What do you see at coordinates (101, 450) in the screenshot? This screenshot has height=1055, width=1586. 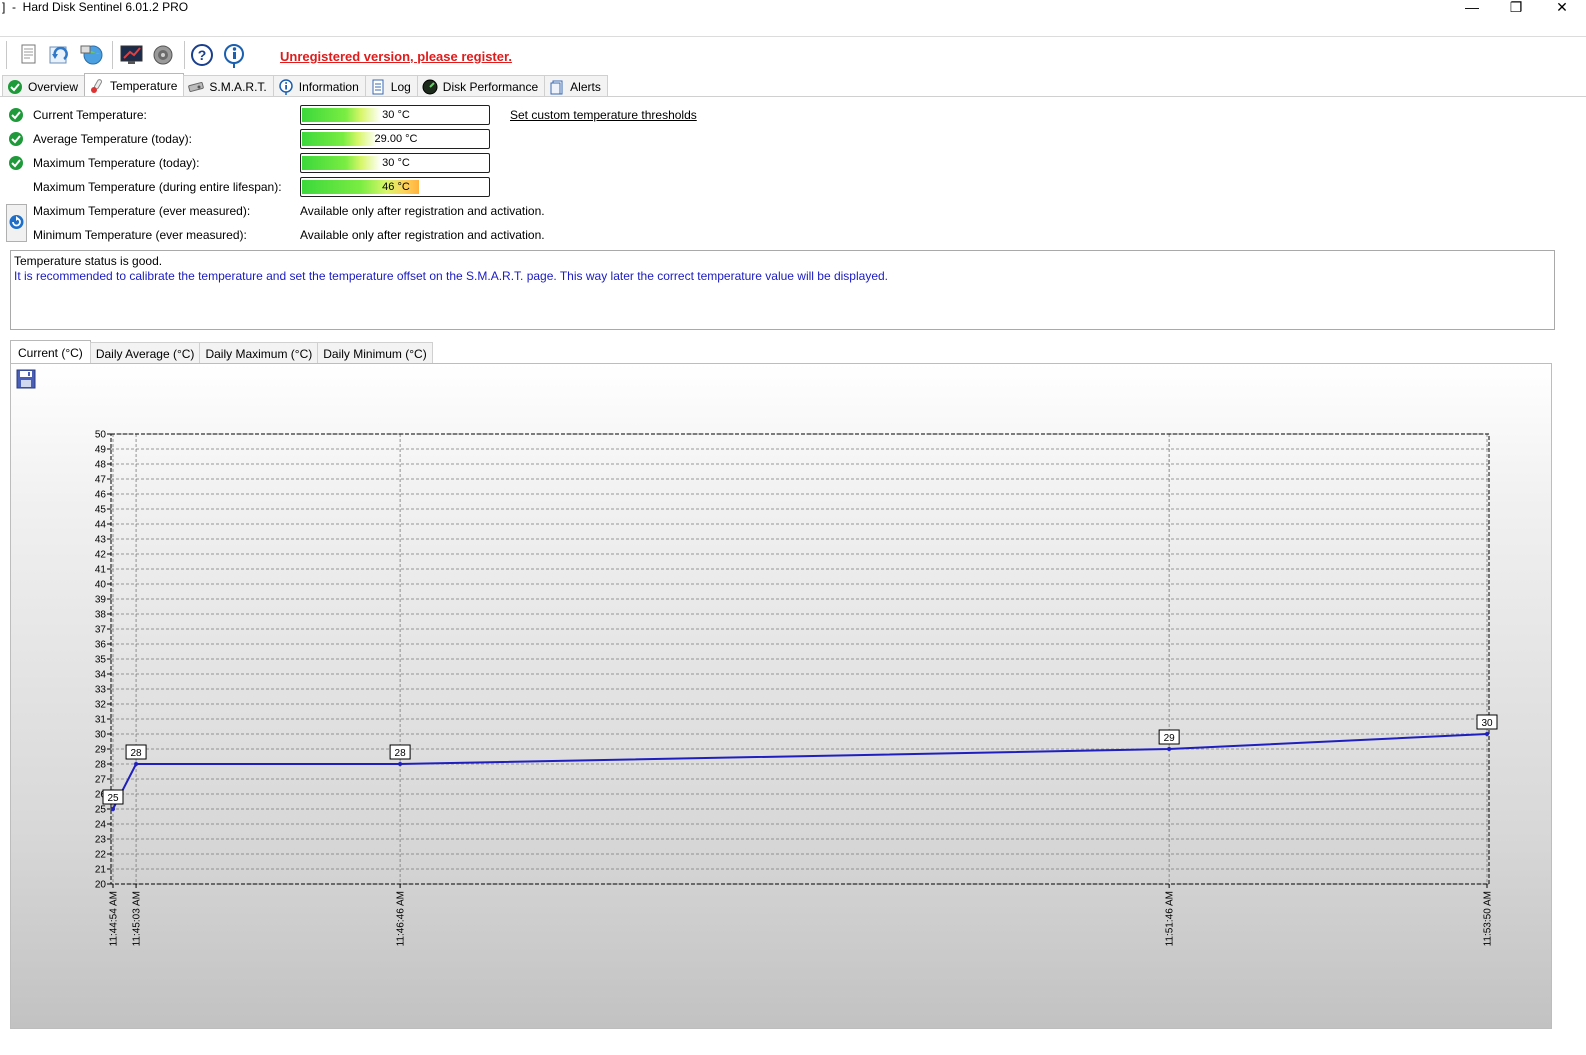 I see `y-tick-label: 49` at bounding box center [101, 450].